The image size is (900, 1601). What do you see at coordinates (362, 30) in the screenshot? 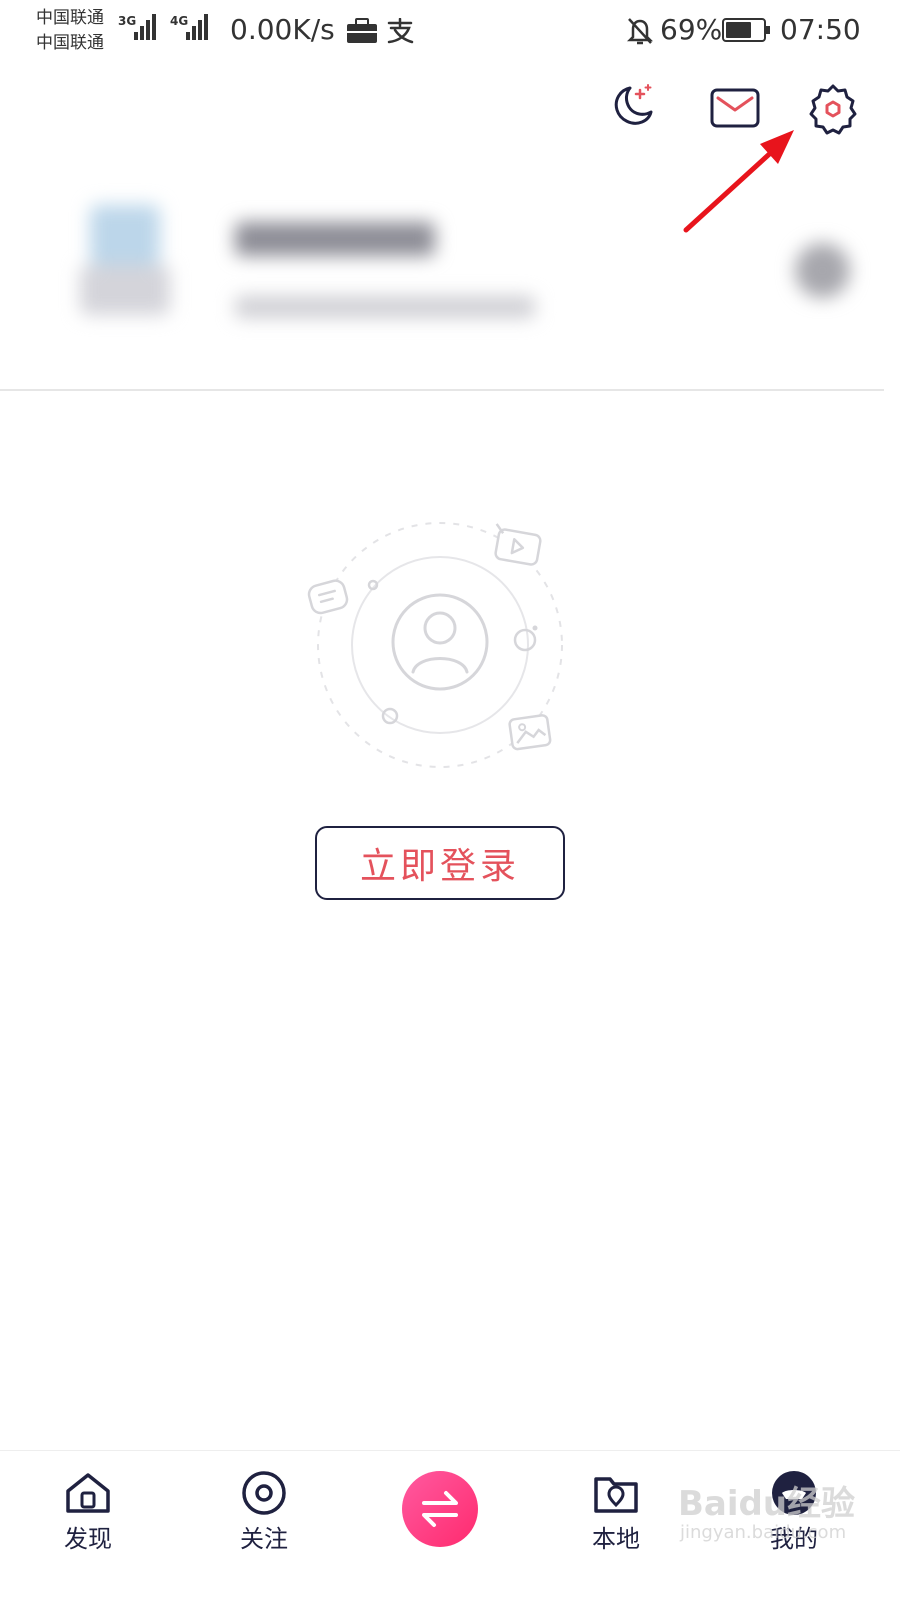
I see `briefcase-icon` at bounding box center [362, 30].